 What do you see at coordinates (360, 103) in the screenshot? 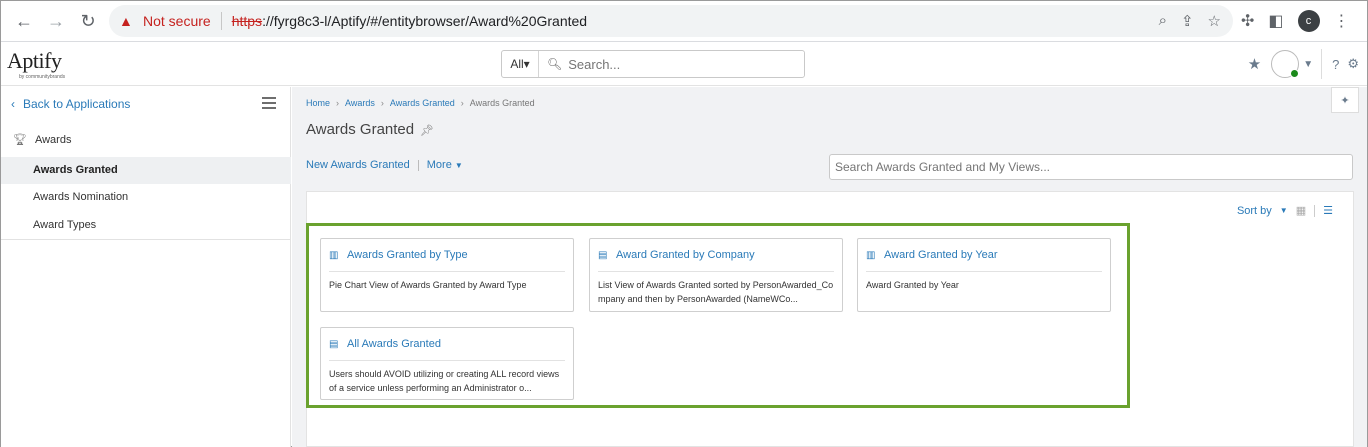
I see `breadcrumb-awards: Awards` at bounding box center [360, 103].